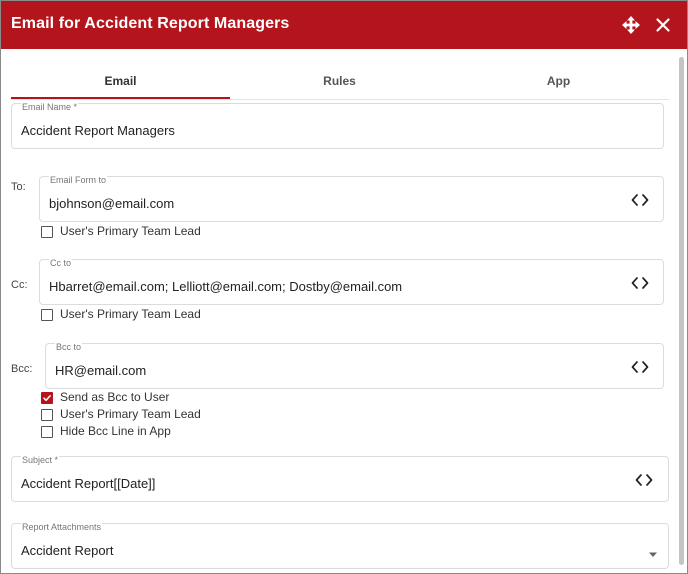  What do you see at coordinates (115, 397) in the screenshot?
I see `checkbox-label: Send as Bcc to User` at bounding box center [115, 397].